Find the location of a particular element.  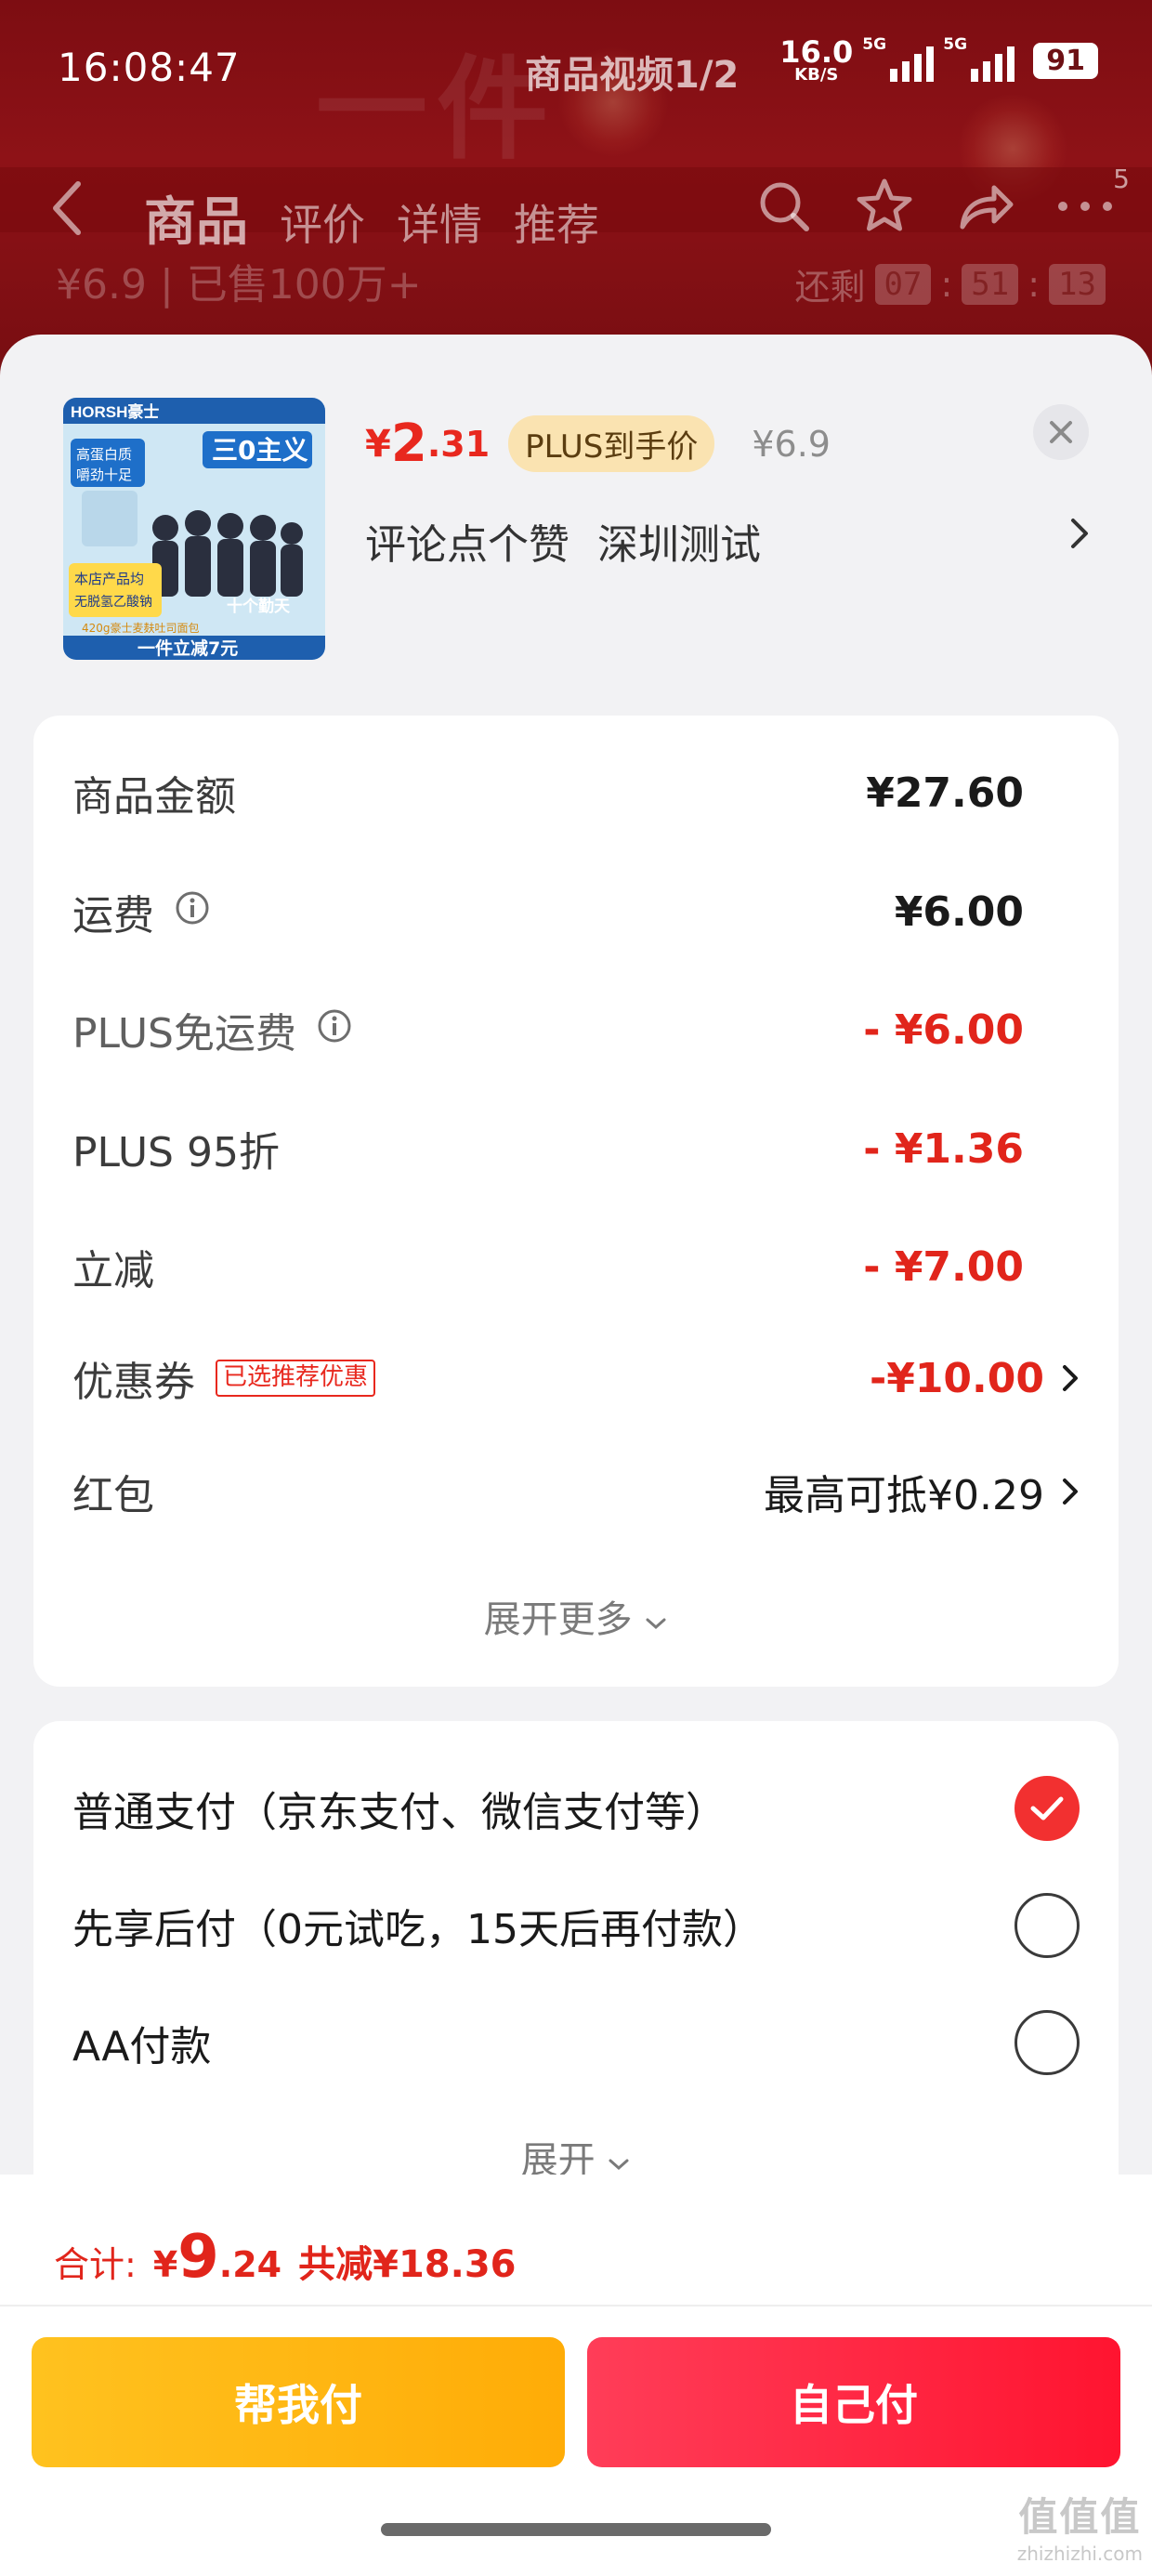

countdown-hours: 07 is located at coordinates (903, 284).